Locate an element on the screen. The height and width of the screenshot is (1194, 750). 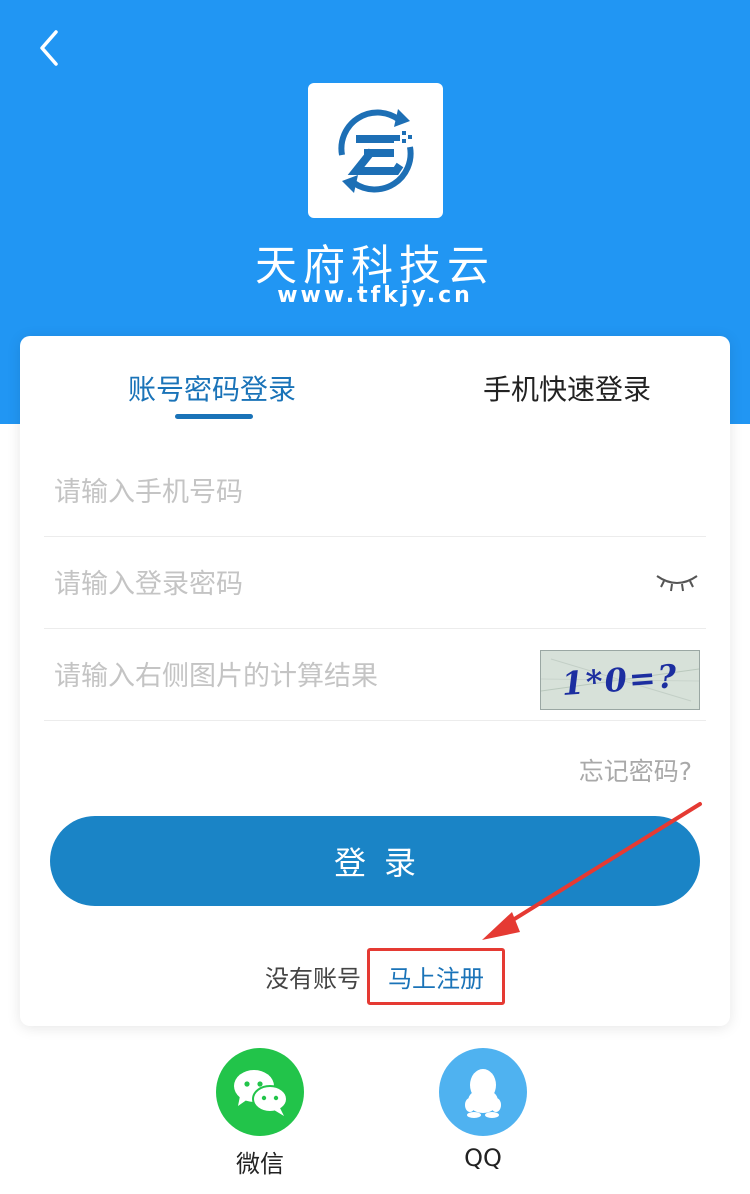
captcha-image: 1*0=? is located at coordinates (620, 680).